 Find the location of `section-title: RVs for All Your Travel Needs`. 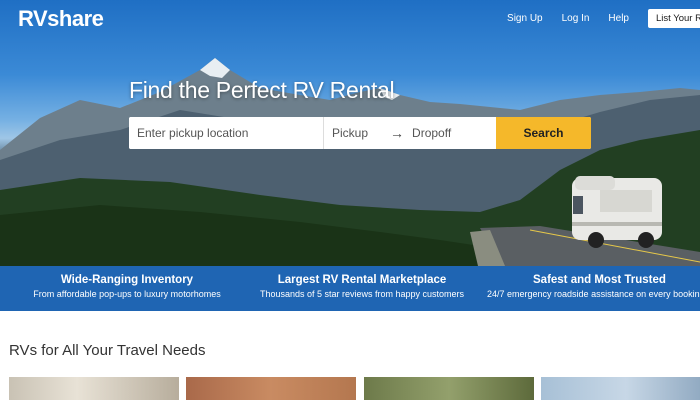

section-title: RVs for All Your Travel Needs is located at coordinates (107, 350).